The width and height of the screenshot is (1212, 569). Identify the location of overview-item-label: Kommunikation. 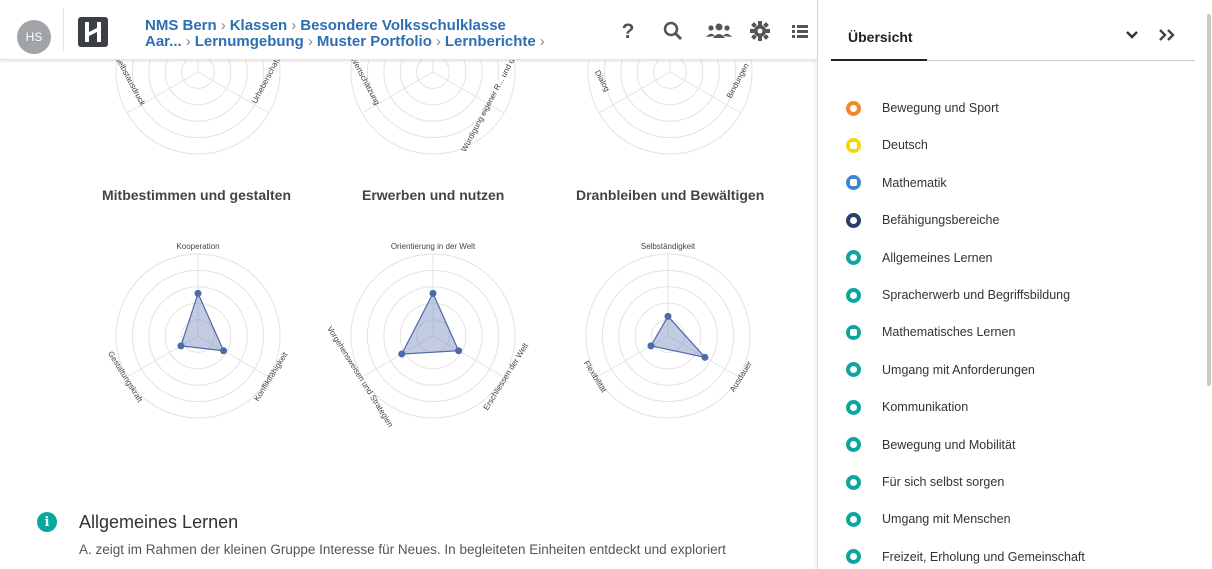
(925, 407).